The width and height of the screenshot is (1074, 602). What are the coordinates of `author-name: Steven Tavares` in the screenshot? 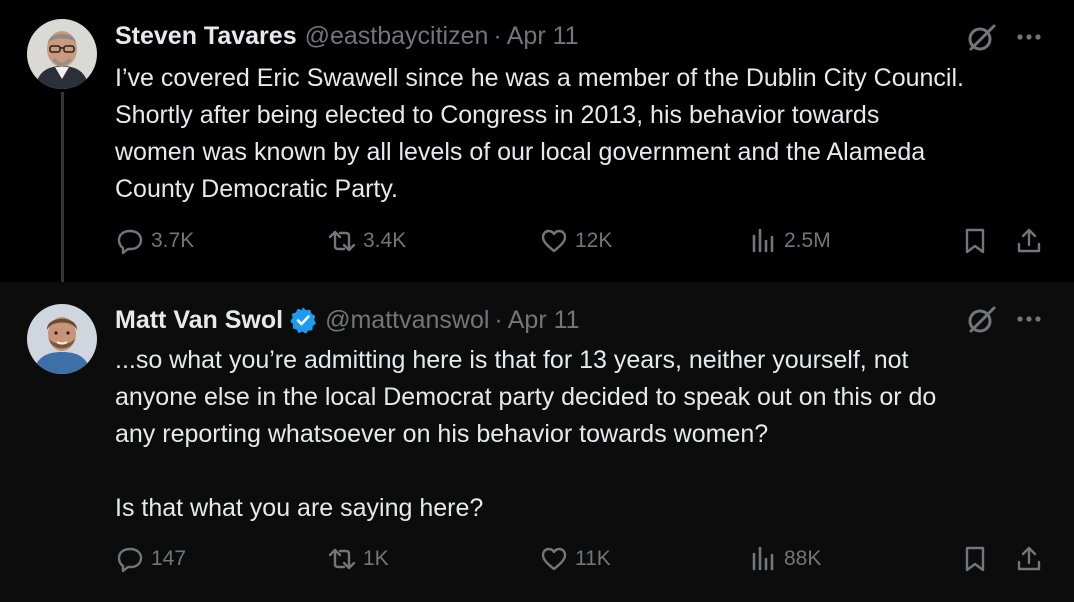 It's located at (206, 36).